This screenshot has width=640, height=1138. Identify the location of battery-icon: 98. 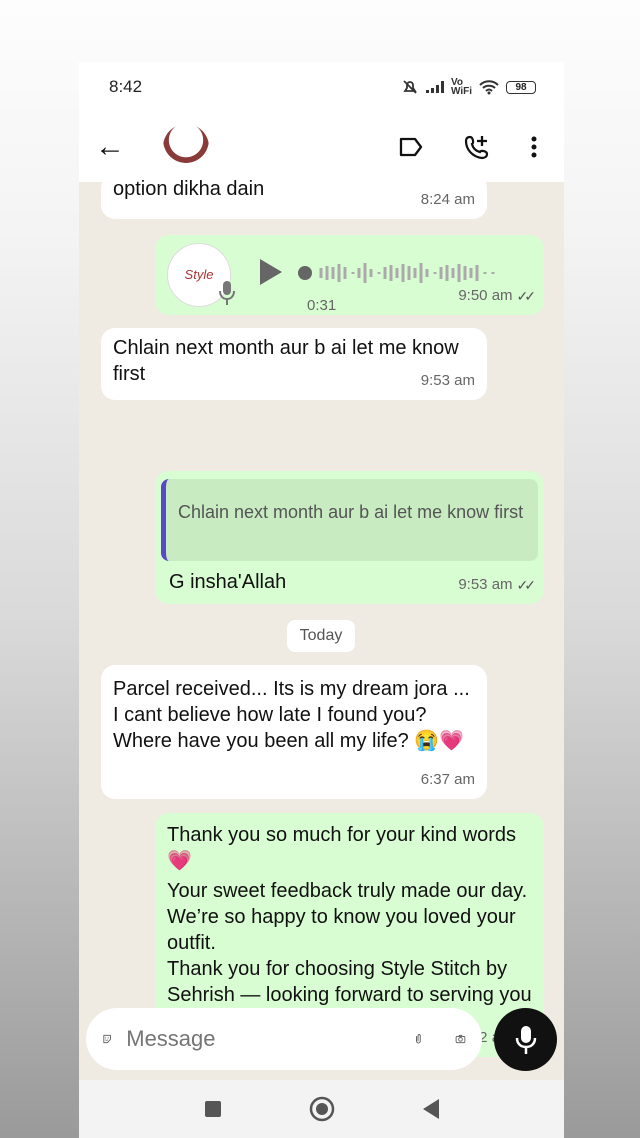
(521, 87).